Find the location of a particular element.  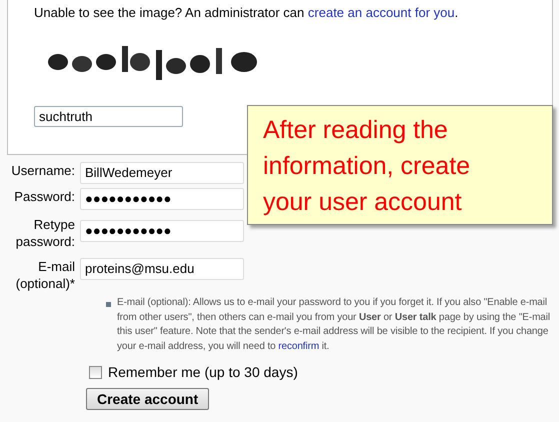

email-help-text: E-mail (optional): Allows us to e-mail your password to you if you forget it. If you also "Enable e-mail from other users", then others can e-mail you from your User or User talk page by using the "E-mail this user" feature. Note that the sender's e-mail address will be visible to the recipient. If you change your e-mail address, you will need to reconfirm it. is located at coordinates (334, 325).